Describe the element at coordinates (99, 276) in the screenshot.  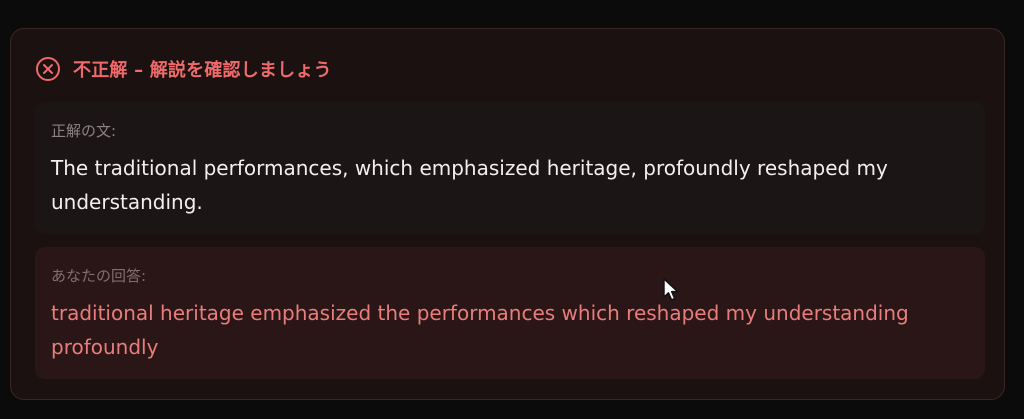
I see `user-answer-label: あなたの回答:` at that location.